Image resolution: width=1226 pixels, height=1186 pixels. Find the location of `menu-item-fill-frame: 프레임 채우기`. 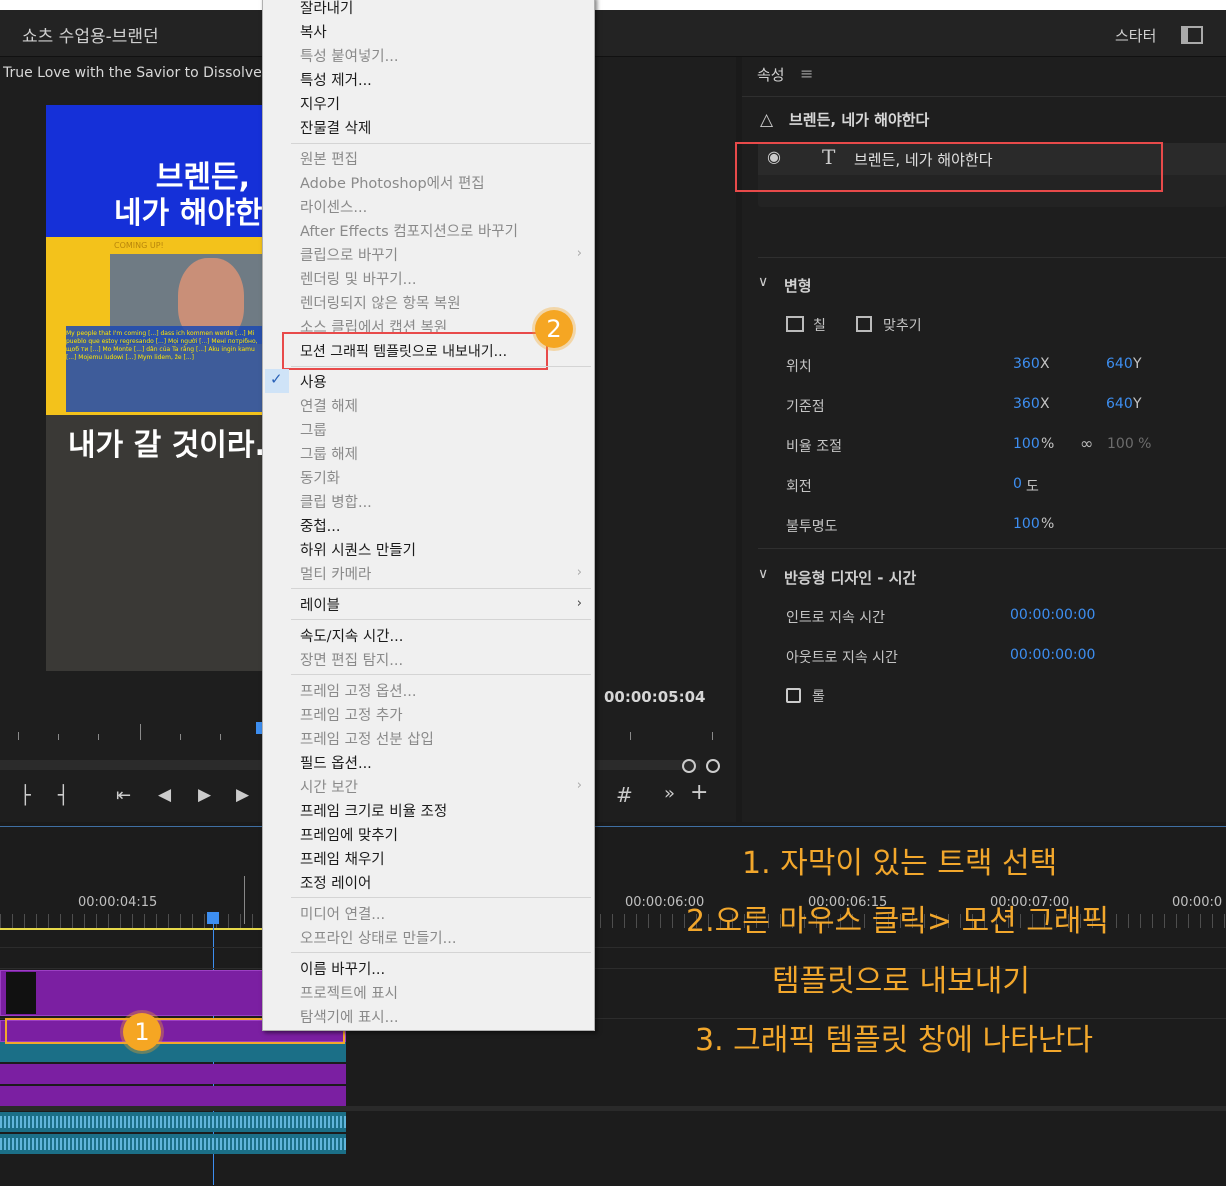

menu-item-fill-frame: 프레임 채우기 is located at coordinates (342, 858).